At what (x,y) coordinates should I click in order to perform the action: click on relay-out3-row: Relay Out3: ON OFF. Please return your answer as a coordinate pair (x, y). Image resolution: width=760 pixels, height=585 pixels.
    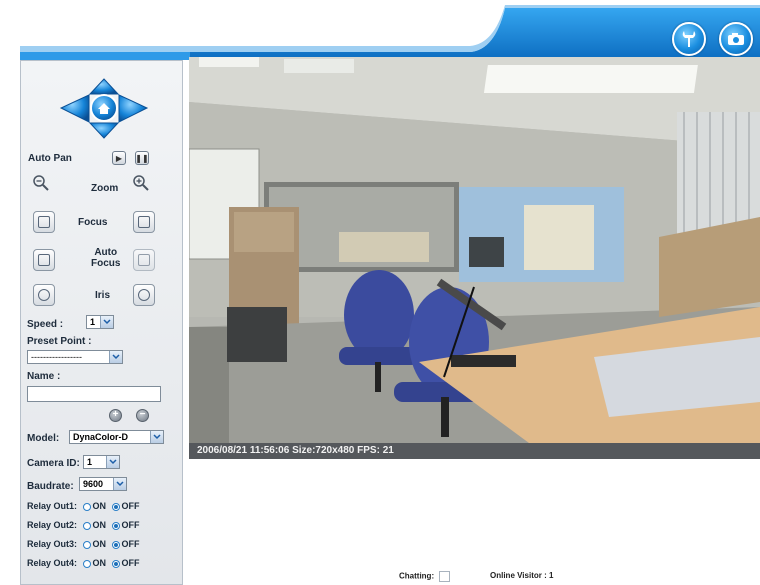
    Looking at the image, I should click on (83, 544).